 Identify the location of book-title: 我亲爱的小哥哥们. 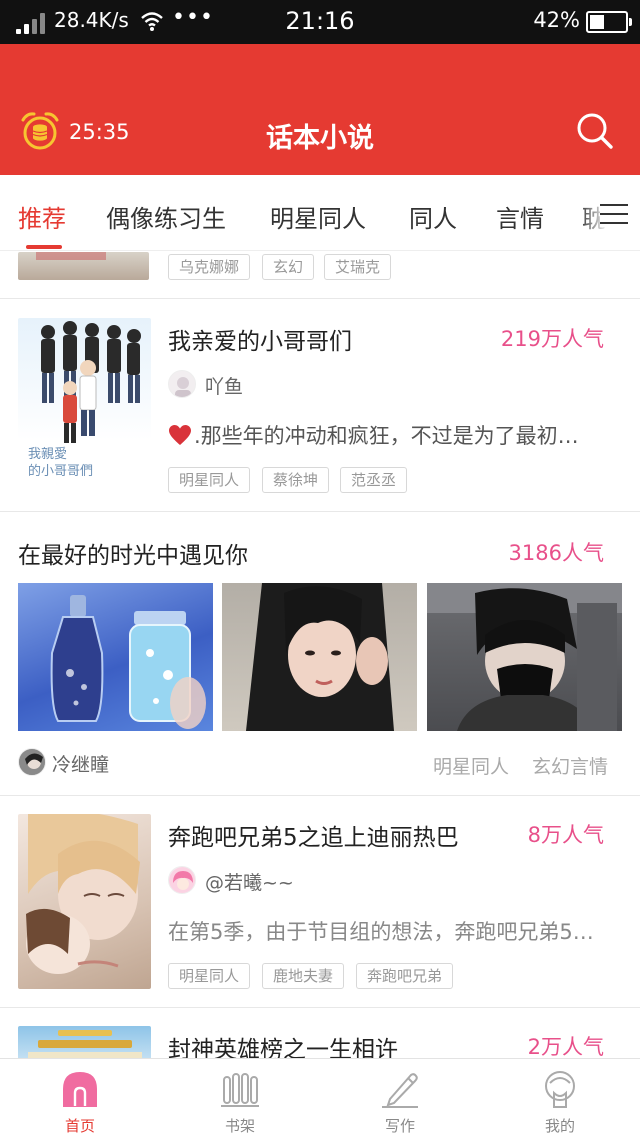
(260, 339).